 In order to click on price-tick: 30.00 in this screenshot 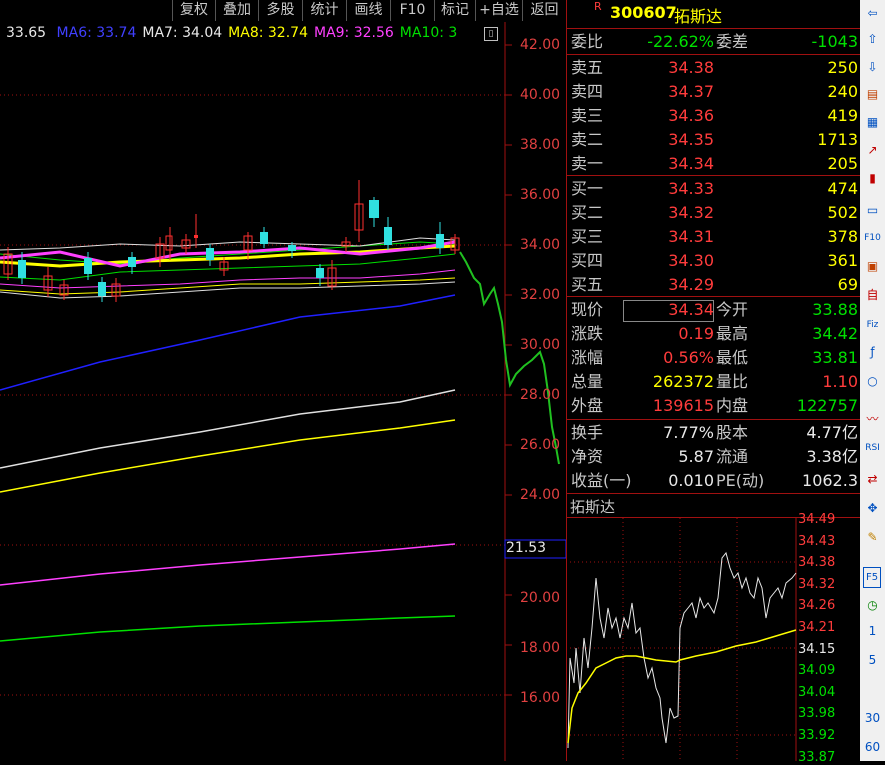, I will do `click(540, 345)`.